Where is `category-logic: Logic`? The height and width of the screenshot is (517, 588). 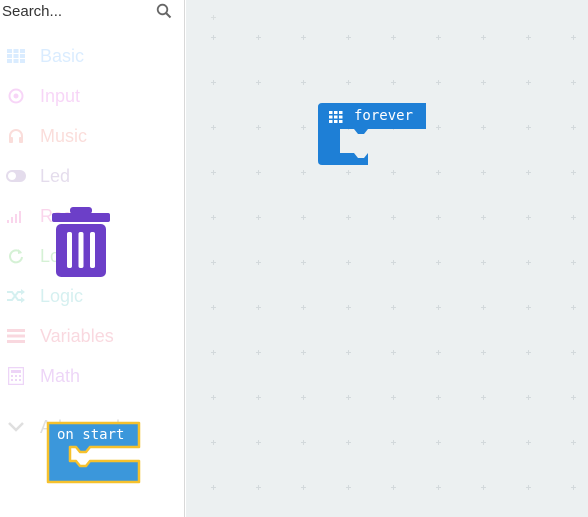 category-logic: Logic is located at coordinates (90, 296).